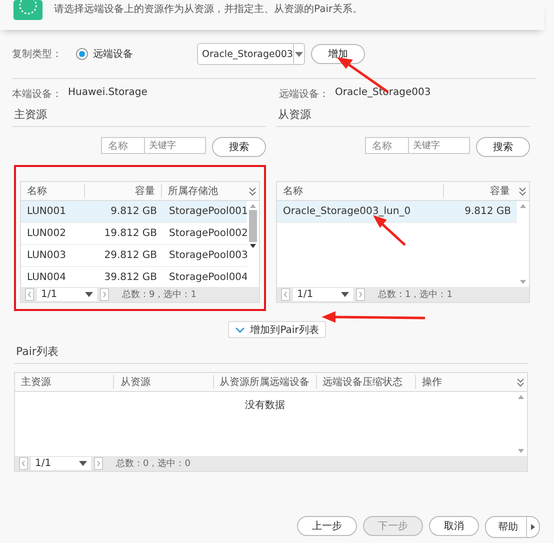 Image resolution: width=554 pixels, height=543 pixels. I want to click on section-title: 从资源, so click(403, 114).